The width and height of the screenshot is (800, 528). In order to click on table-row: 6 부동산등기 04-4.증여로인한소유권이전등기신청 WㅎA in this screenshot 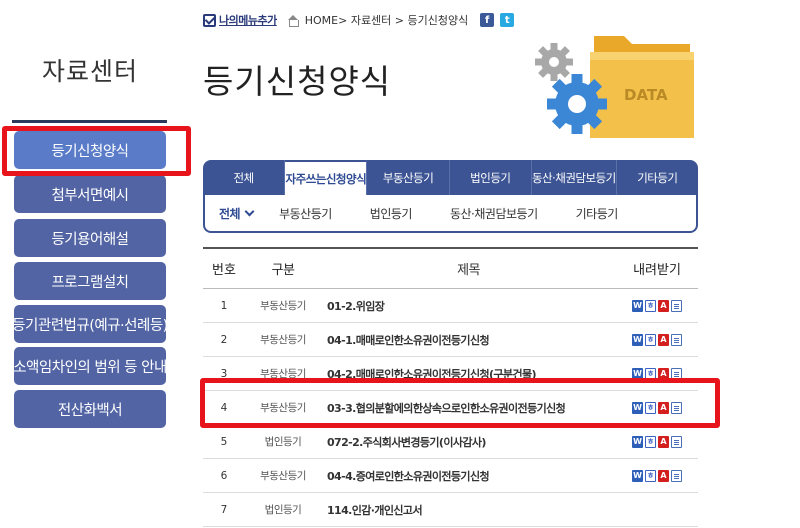, I will do `click(450, 476)`.